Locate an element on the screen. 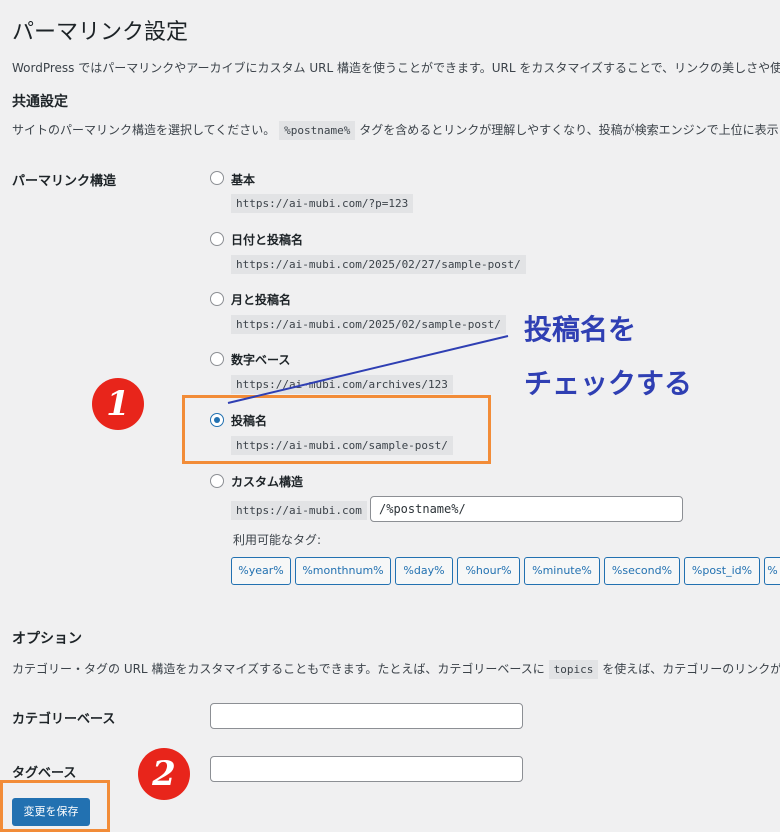 This screenshot has width=780, height=832. step-1-badge: 1 is located at coordinates (118, 404).